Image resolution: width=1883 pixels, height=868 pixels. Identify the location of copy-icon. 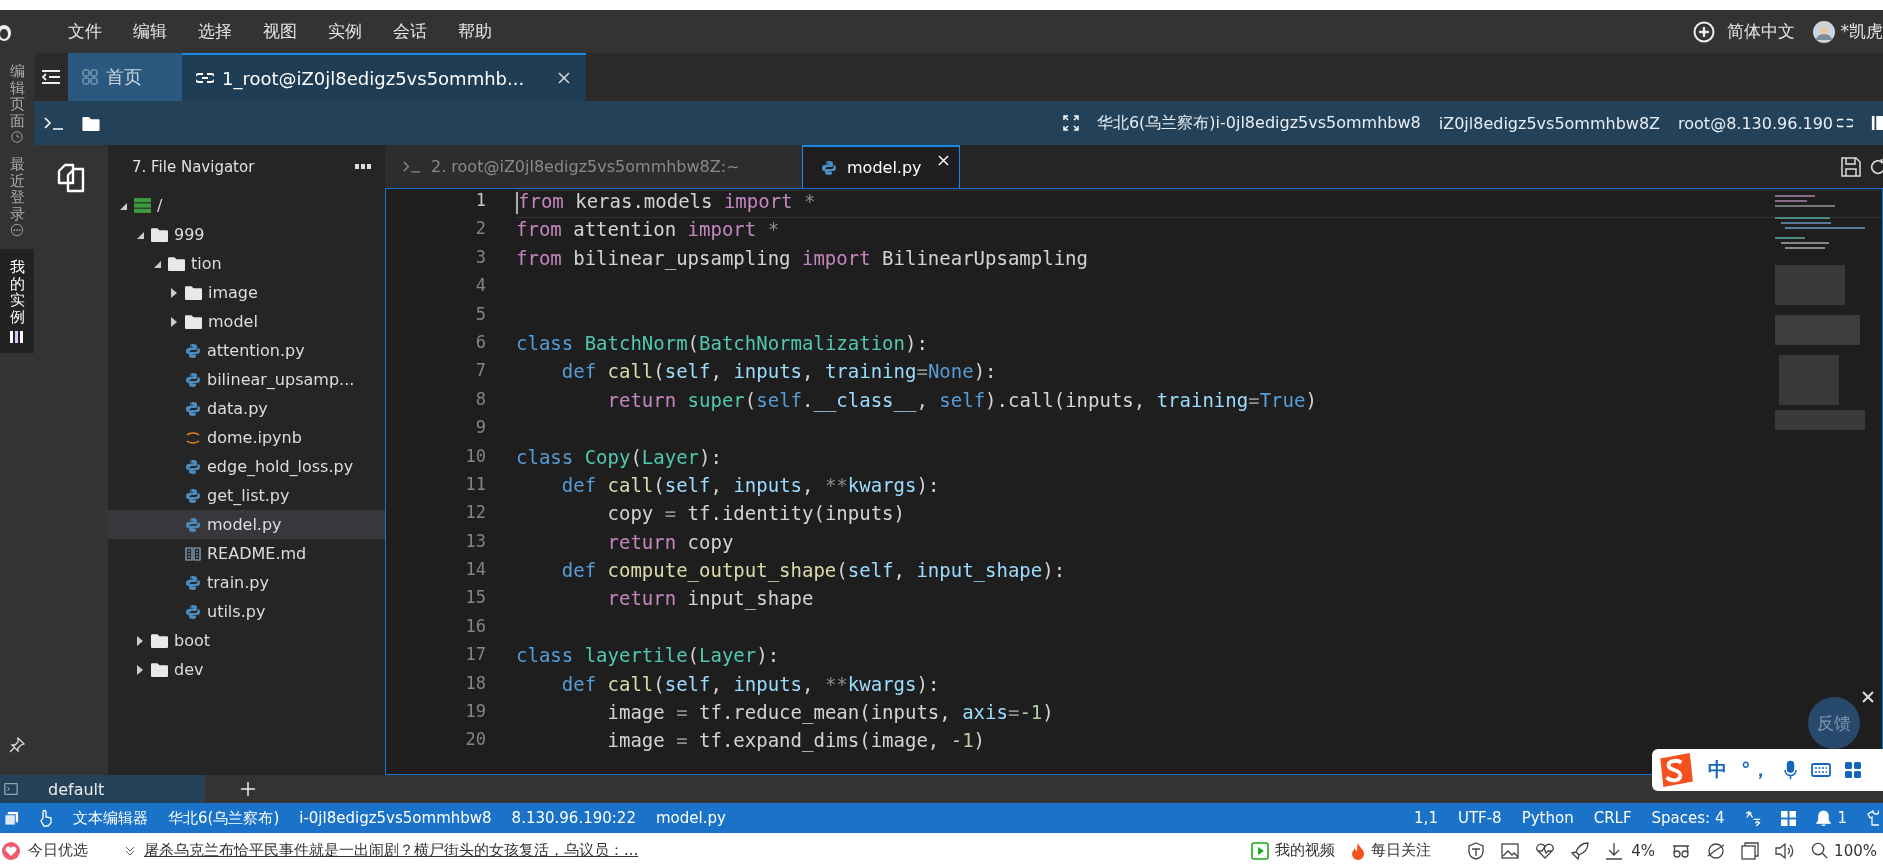
(11, 818).